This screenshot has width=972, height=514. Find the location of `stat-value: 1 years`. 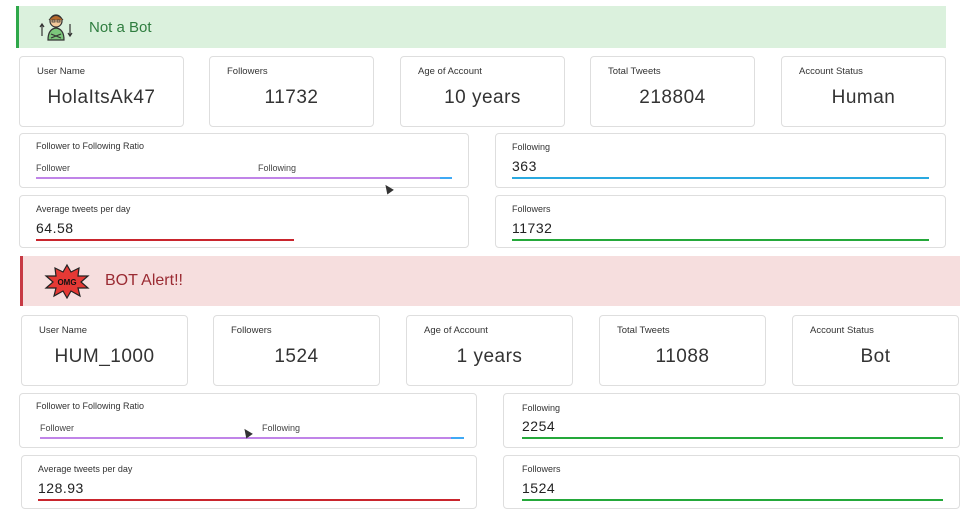

stat-value: 1 years is located at coordinates (489, 356).